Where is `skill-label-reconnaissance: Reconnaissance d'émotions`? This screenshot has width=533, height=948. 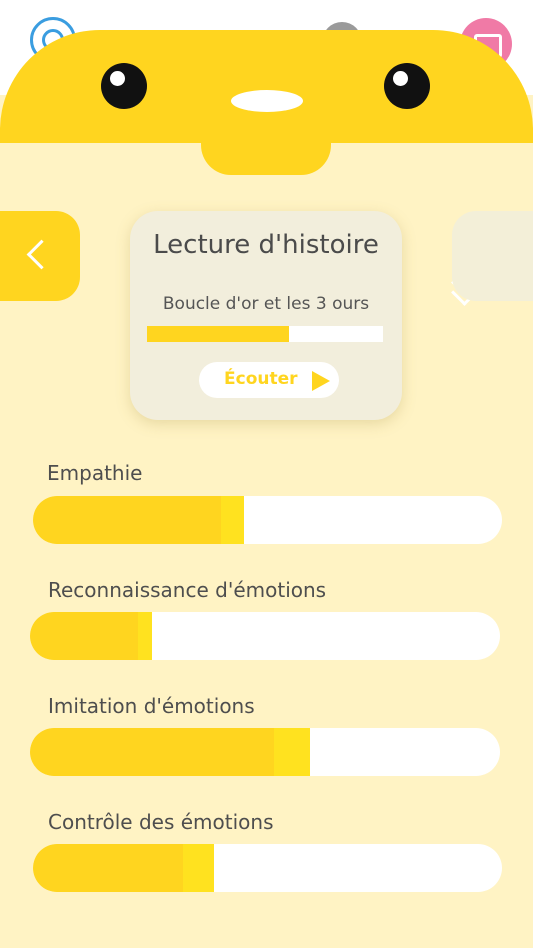
skill-label-reconnaissance: Reconnaissance d'émotions is located at coordinates (187, 590).